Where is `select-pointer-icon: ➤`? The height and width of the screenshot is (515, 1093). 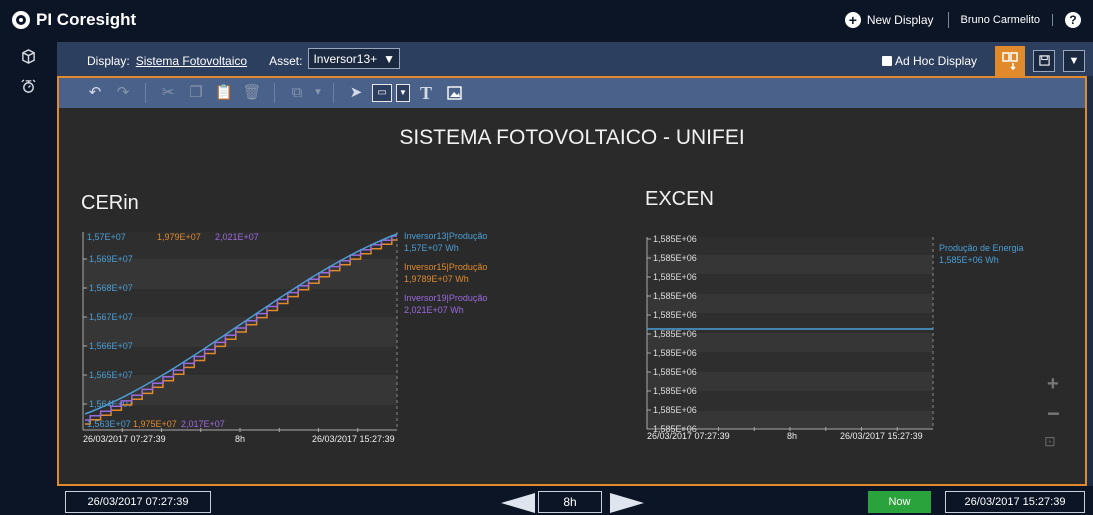
select-pointer-icon: ➤ is located at coordinates (356, 93).